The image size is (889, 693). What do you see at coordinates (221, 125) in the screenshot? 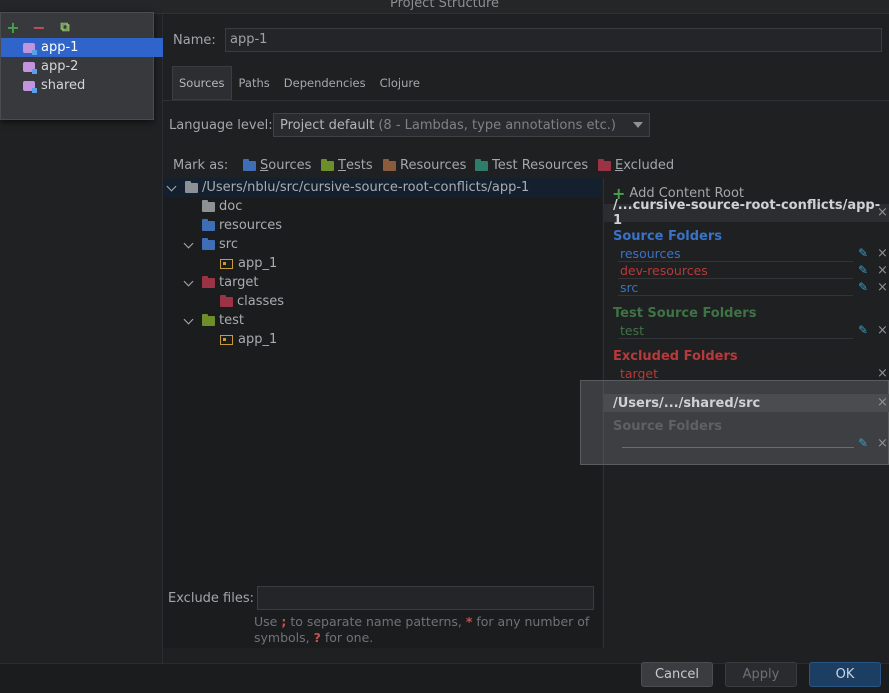
I see `language-level-label: Language level:` at bounding box center [221, 125].